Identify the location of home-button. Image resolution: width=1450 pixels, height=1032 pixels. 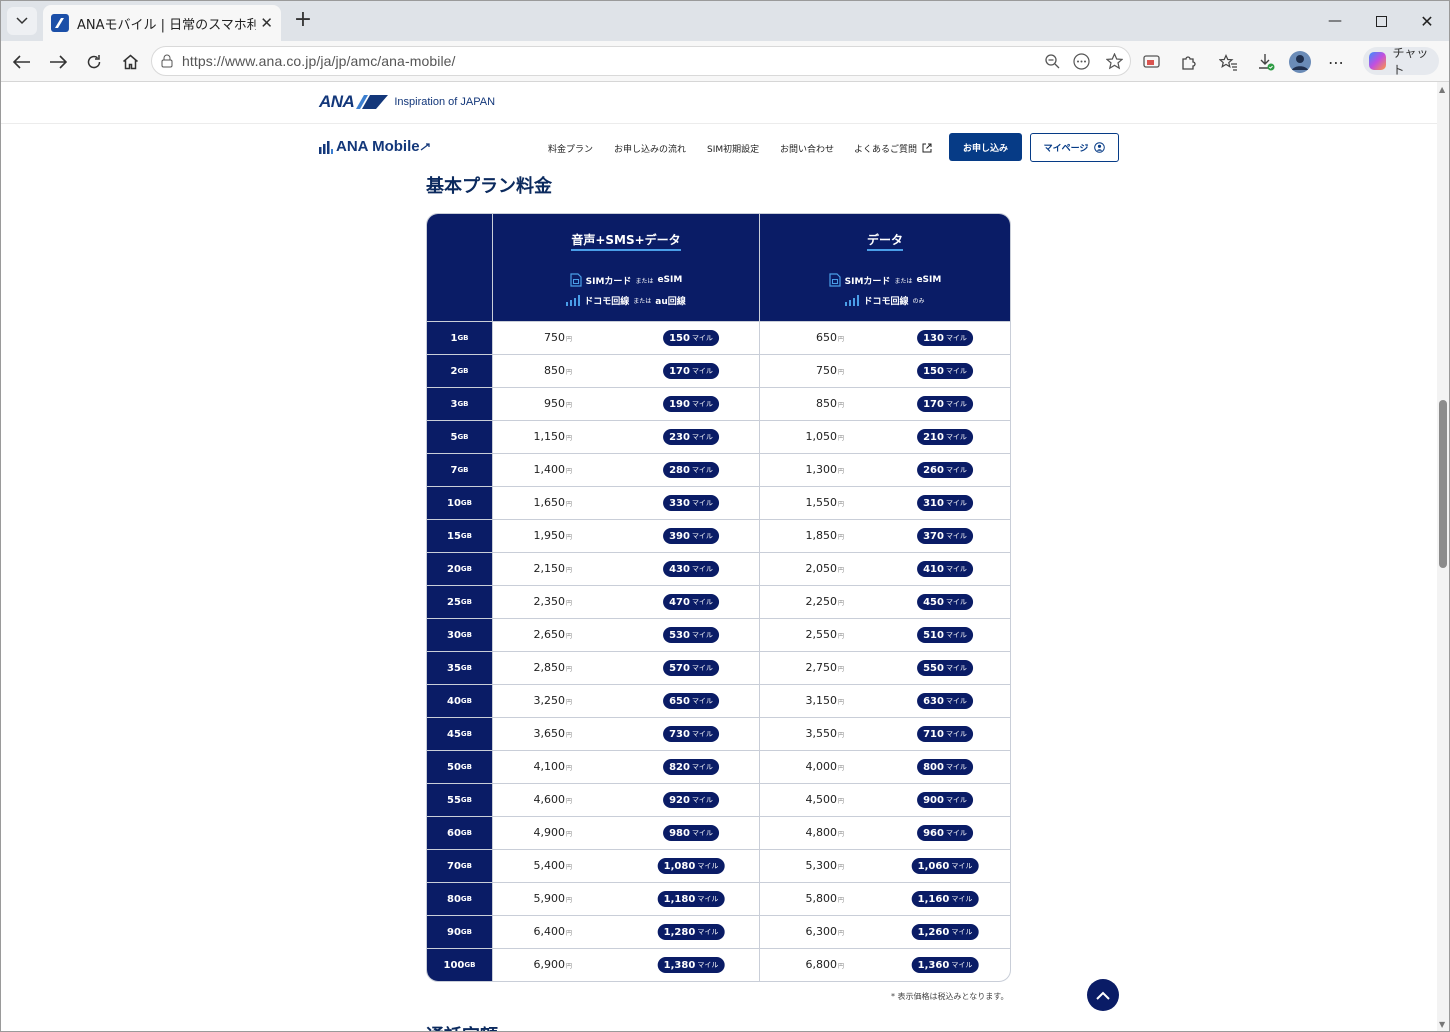
(130, 62).